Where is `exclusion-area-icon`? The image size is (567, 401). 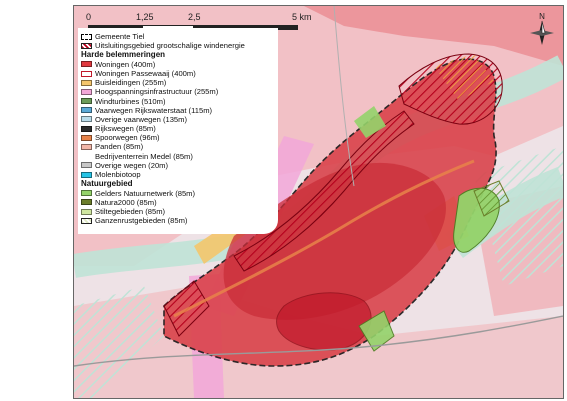
exclusion-area-icon is located at coordinates (86, 45).